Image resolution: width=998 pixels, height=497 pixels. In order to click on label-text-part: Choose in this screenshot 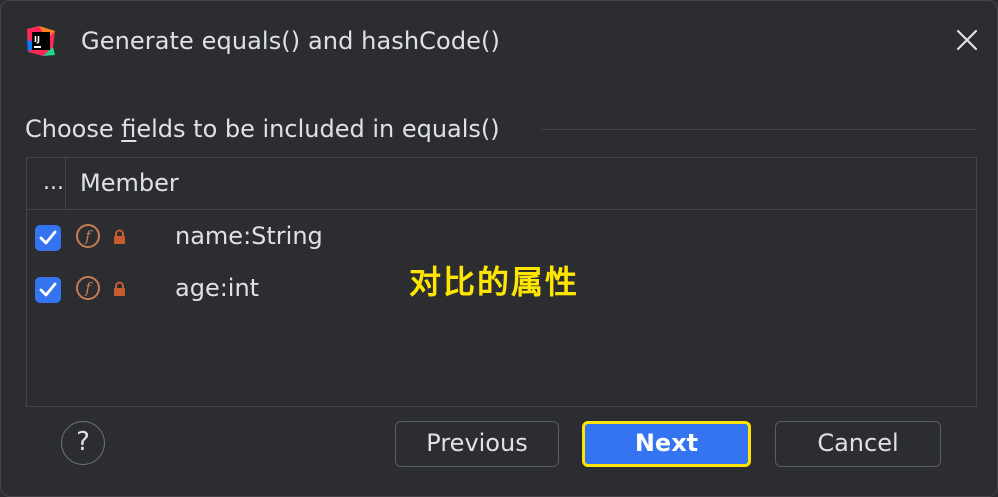, I will do `click(73, 129)`.